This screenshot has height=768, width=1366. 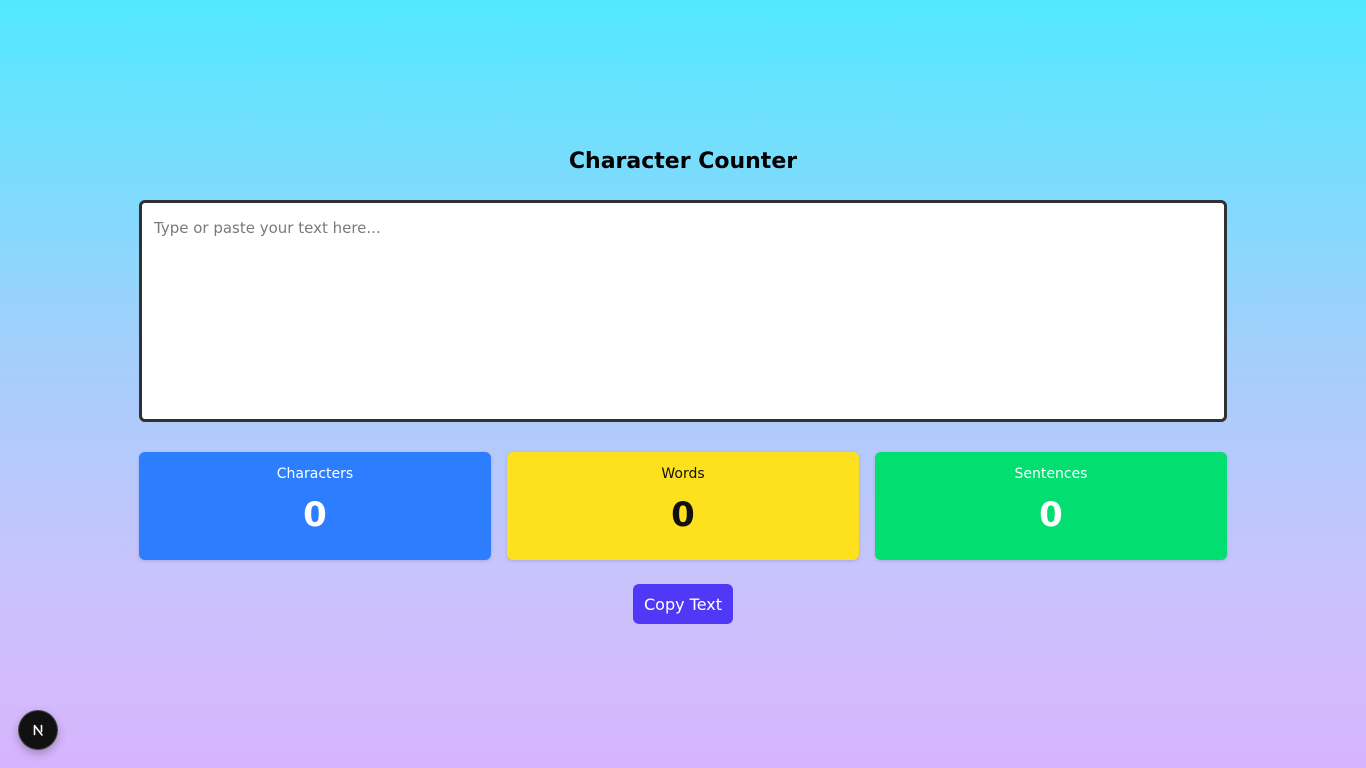 I want to click on sentences-stat-card: Sentences 0, so click(x=1051, y=506).